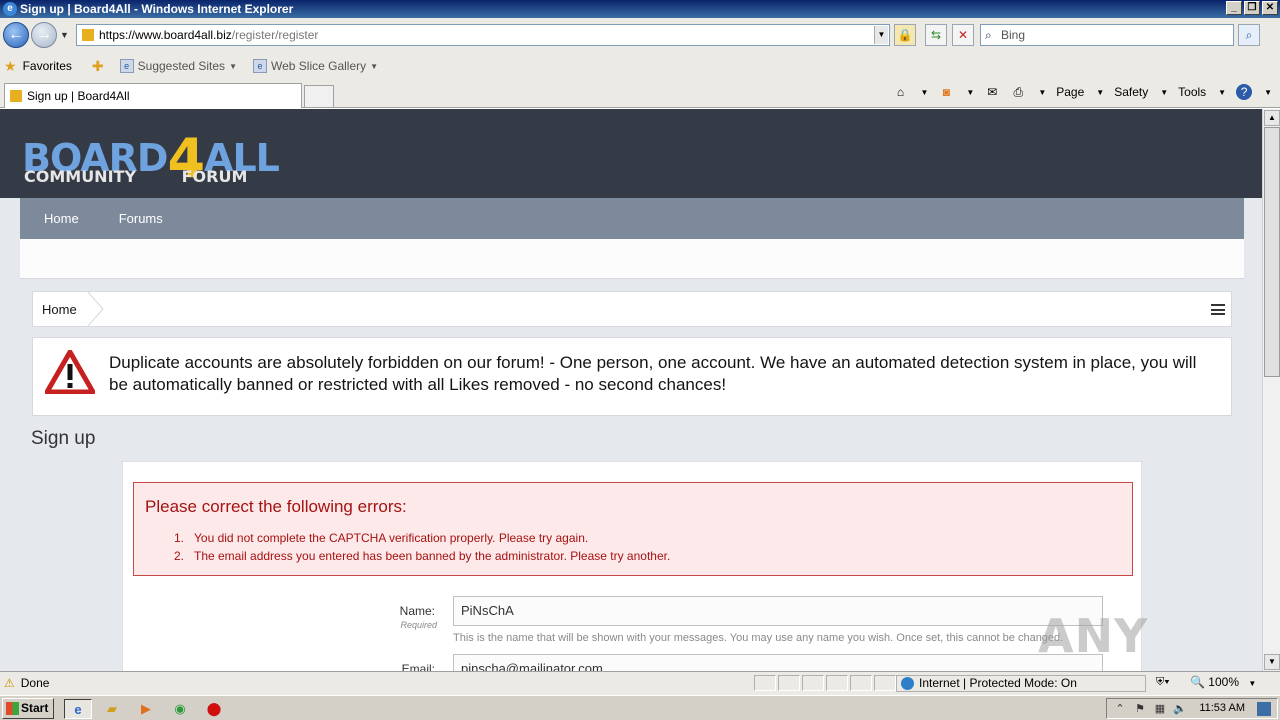 The image size is (1280, 720). Describe the element at coordinates (78, 709) in the screenshot. I see `ie-taskbar-icon: e` at that location.